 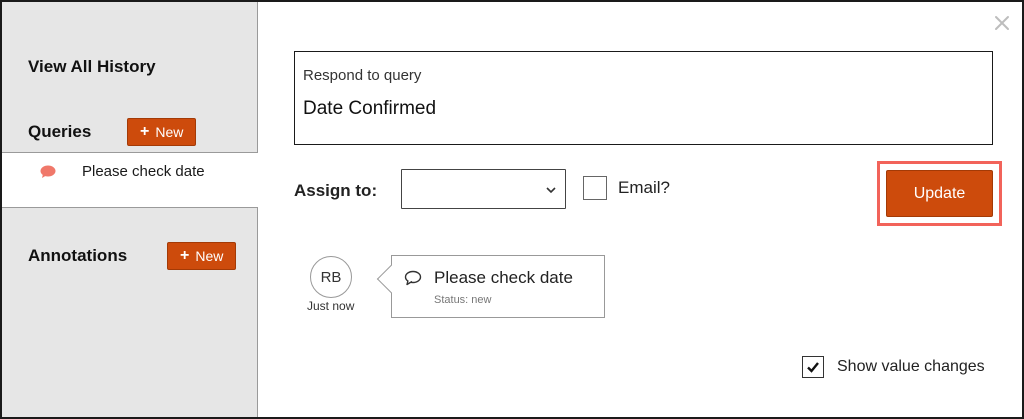 I want to click on email-checkbox, so click(x=595, y=188).